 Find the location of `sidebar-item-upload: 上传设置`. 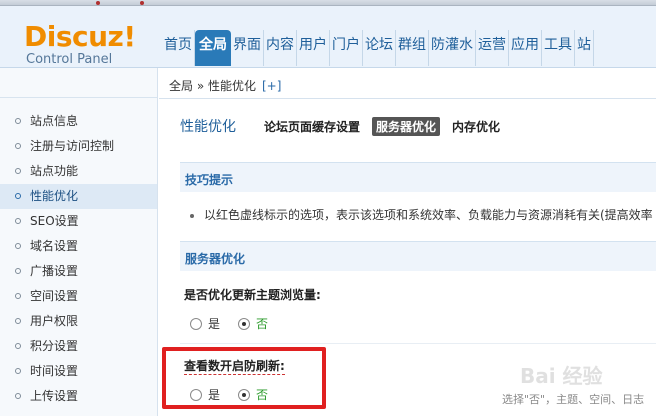

sidebar-item-upload: 上传设置 is located at coordinates (78, 396).